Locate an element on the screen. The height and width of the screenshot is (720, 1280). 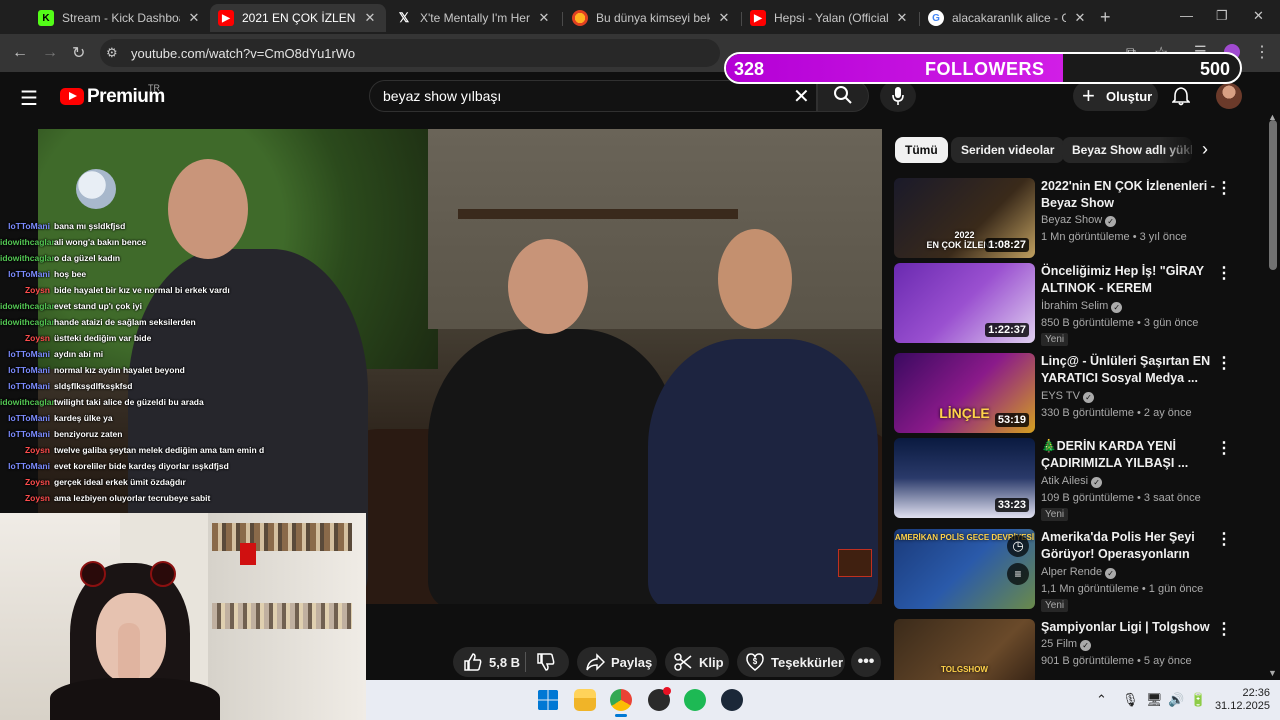
video-thumbnail: AMERİKAN POLİS GECE DEVRİYESİ ◷ ≡ is located at coordinates (964, 569).